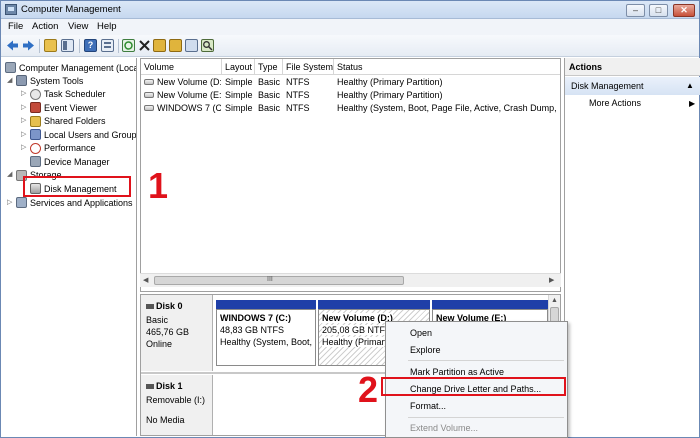 This screenshot has width=700, height=438. I want to click on column-header-type: Type, so click(269, 67).